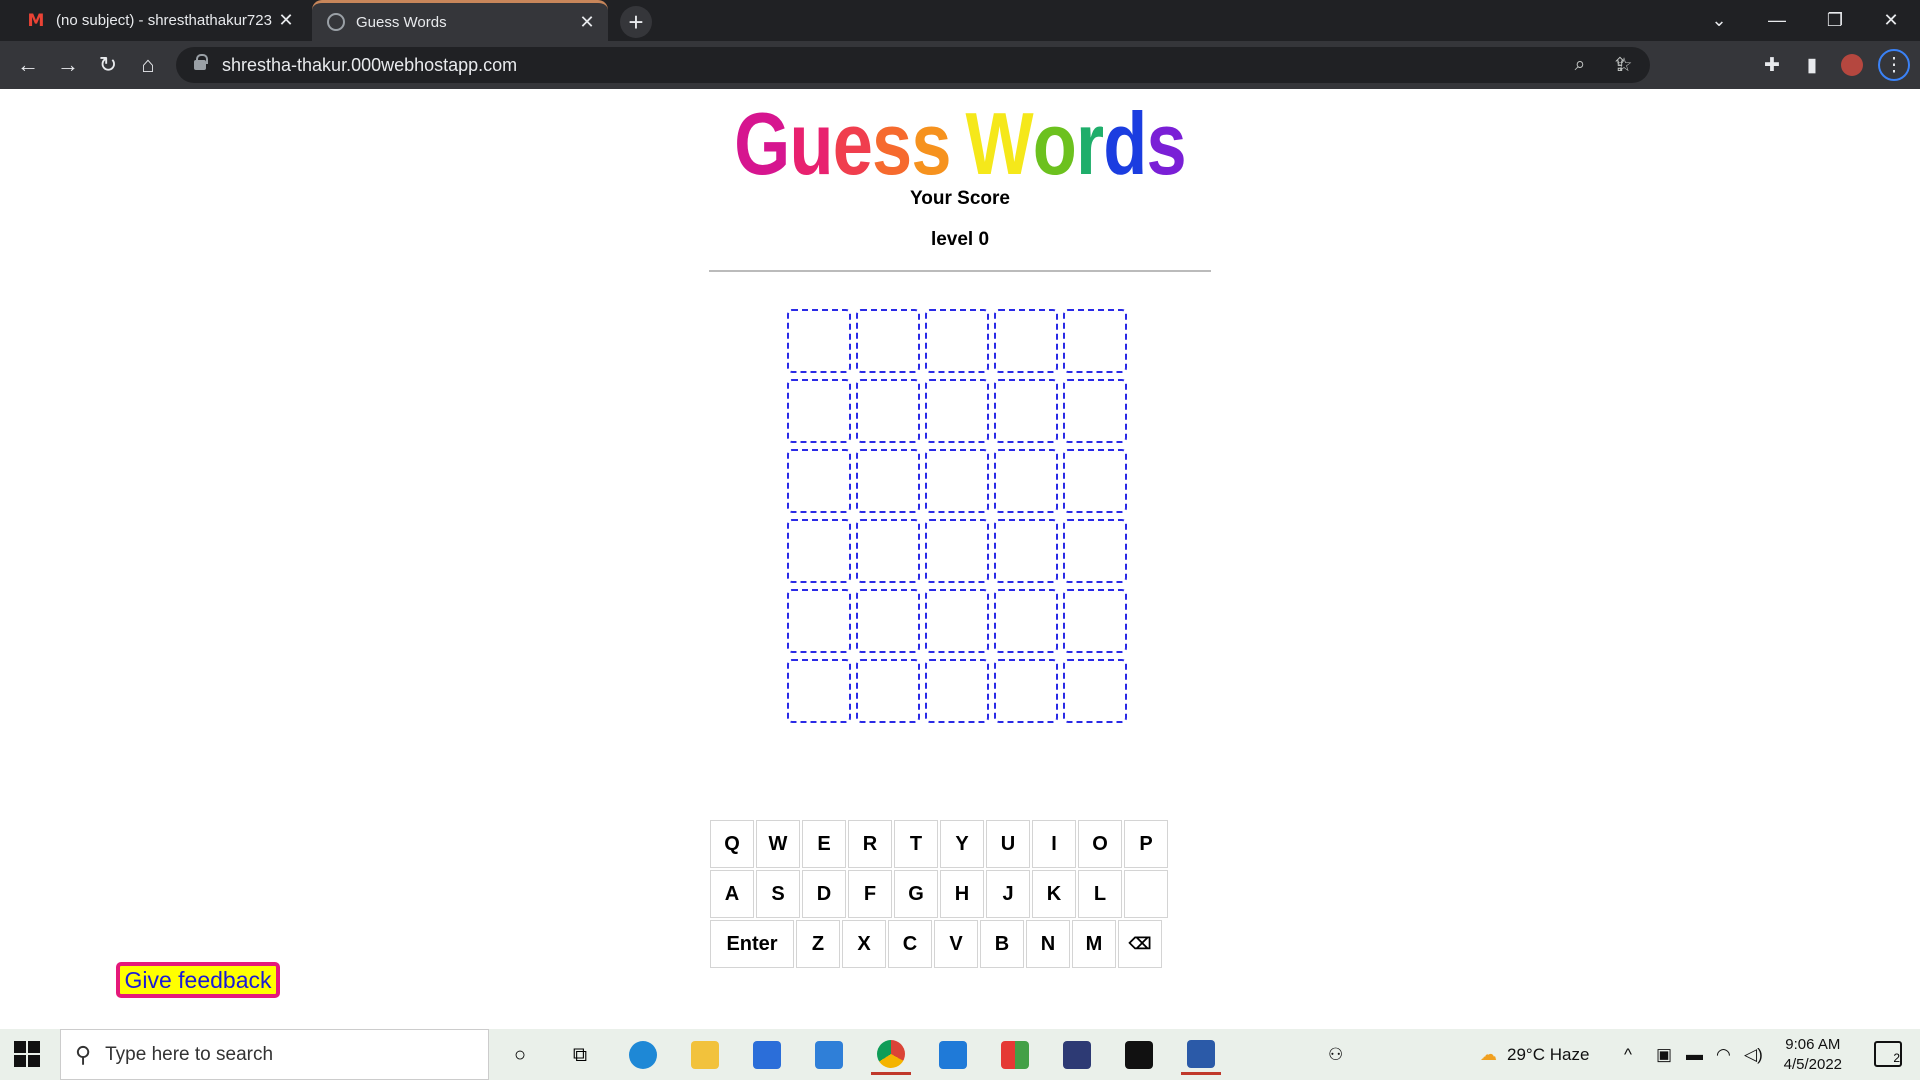  What do you see at coordinates (1813, 1055) in the screenshot?
I see `taskbar-clock: 9:06 AM 4/5/2022` at bounding box center [1813, 1055].